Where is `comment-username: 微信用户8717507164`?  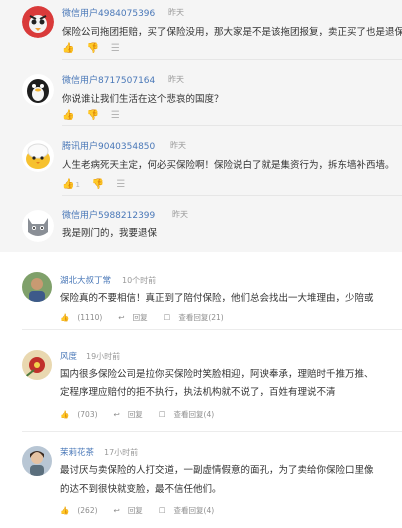 comment-username: 微信用户8717507164 is located at coordinates (108, 79).